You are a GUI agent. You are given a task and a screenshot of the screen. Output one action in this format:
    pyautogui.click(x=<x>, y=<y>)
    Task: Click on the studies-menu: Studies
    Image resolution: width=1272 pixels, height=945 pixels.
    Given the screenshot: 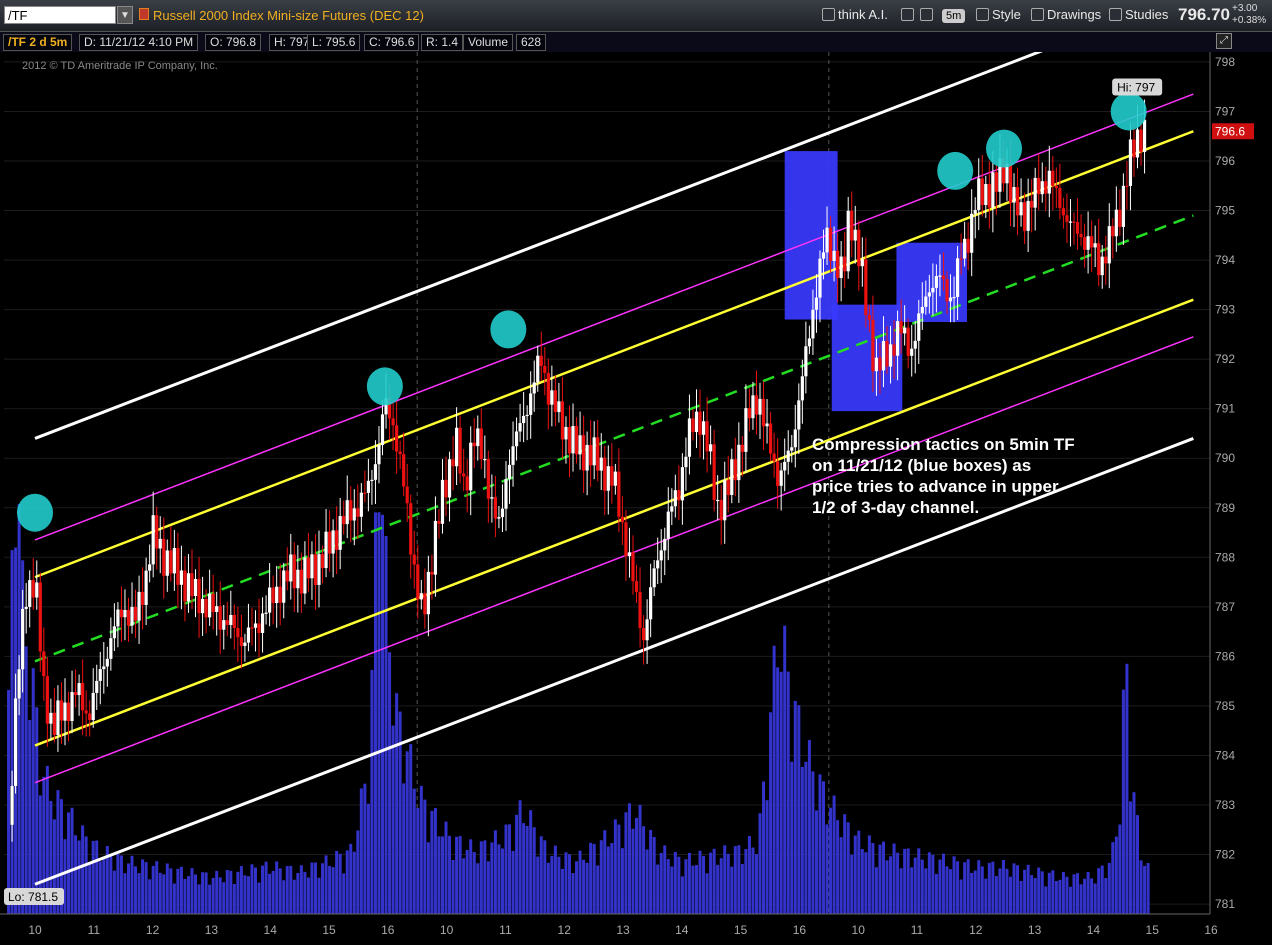 What is the action you would take?
    pyautogui.click(x=1138, y=15)
    